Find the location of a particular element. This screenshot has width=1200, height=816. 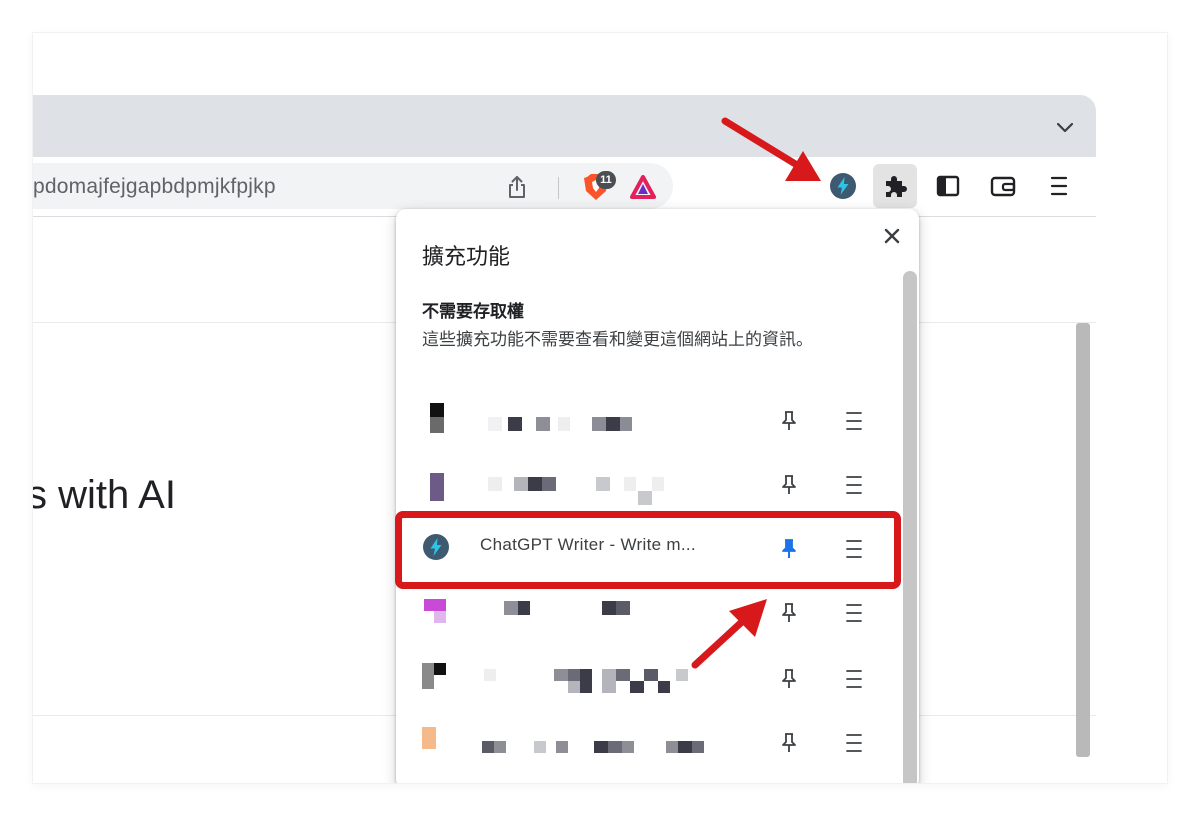

wallet-icon is located at coordinates (1003, 186).